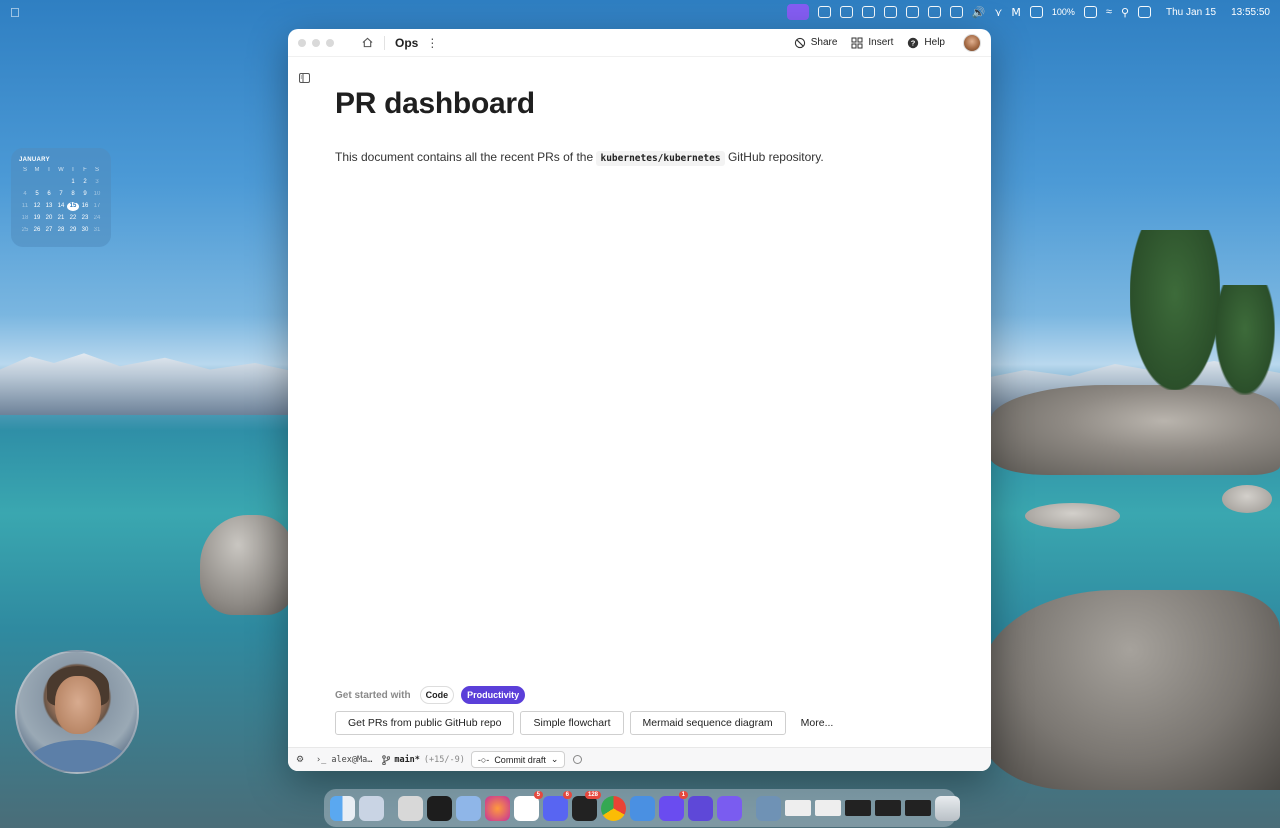 The height and width of the screenshot is (828, 1280). Describe the element at coordinates (1090, 12) in the screenshot. I see `battery-icon` at that location.